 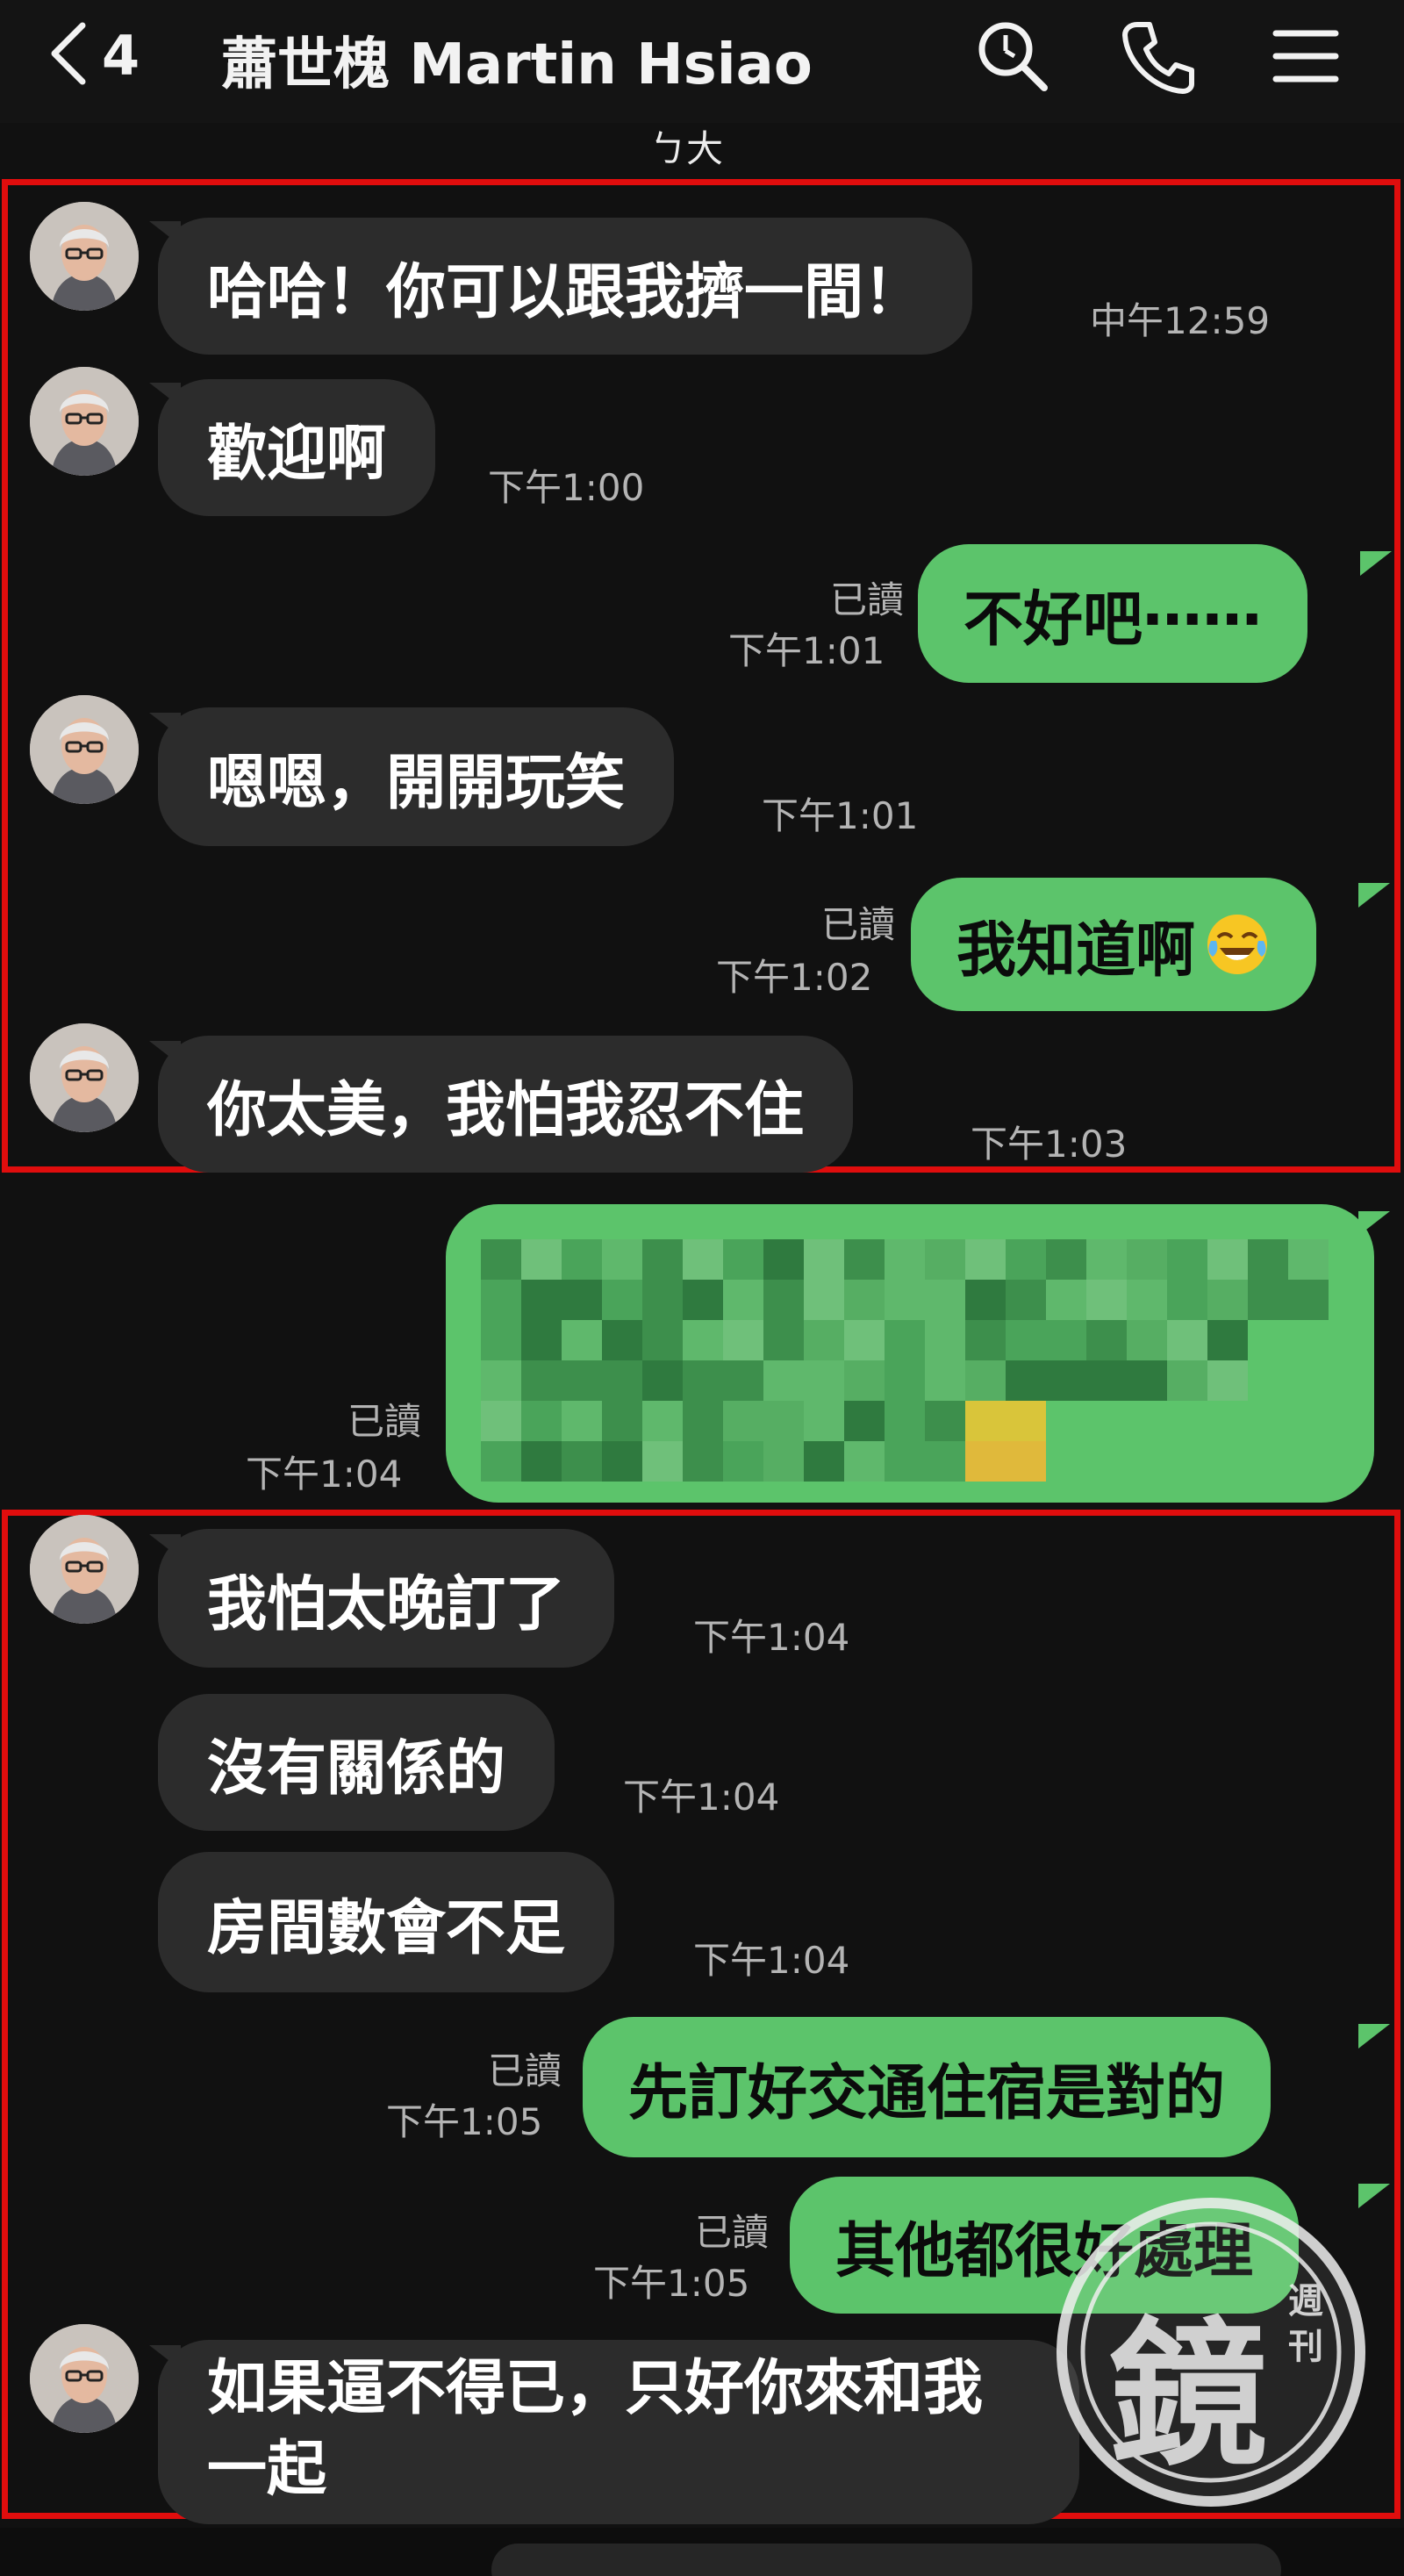 I want to click on message-text: 房間數會不足, so click(x=386, y=1928).